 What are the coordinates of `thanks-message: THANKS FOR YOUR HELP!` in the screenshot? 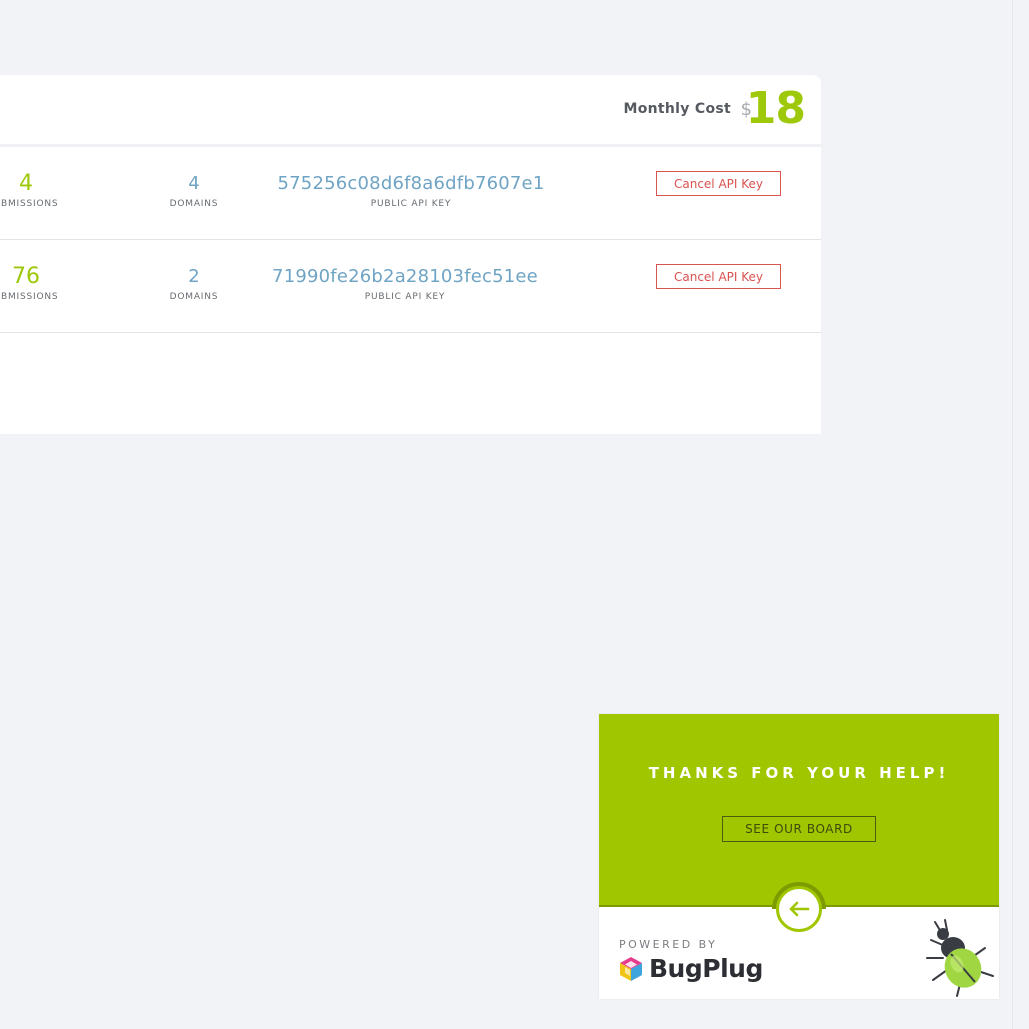 It's located at (799, 773).